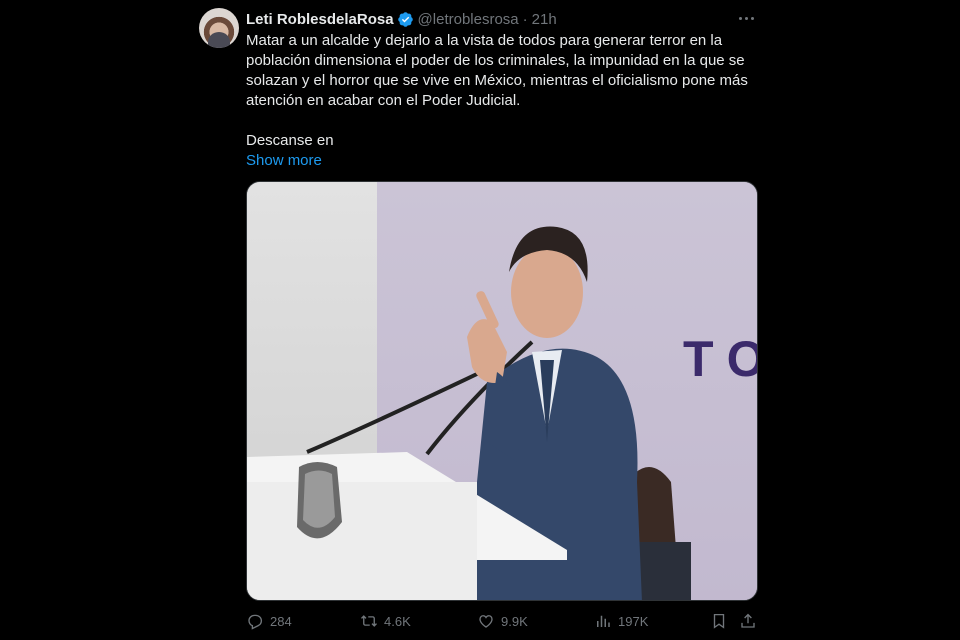 This screenshot has height=640, width=960. I want to click on tweet-actions: 284 4.6K 9.9K 197K, so click(502, 623).